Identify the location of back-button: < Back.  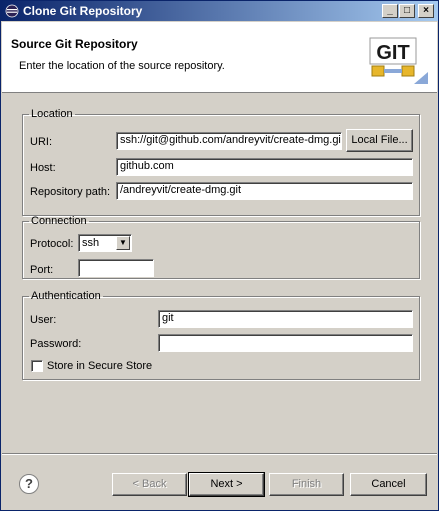
(149, 484).